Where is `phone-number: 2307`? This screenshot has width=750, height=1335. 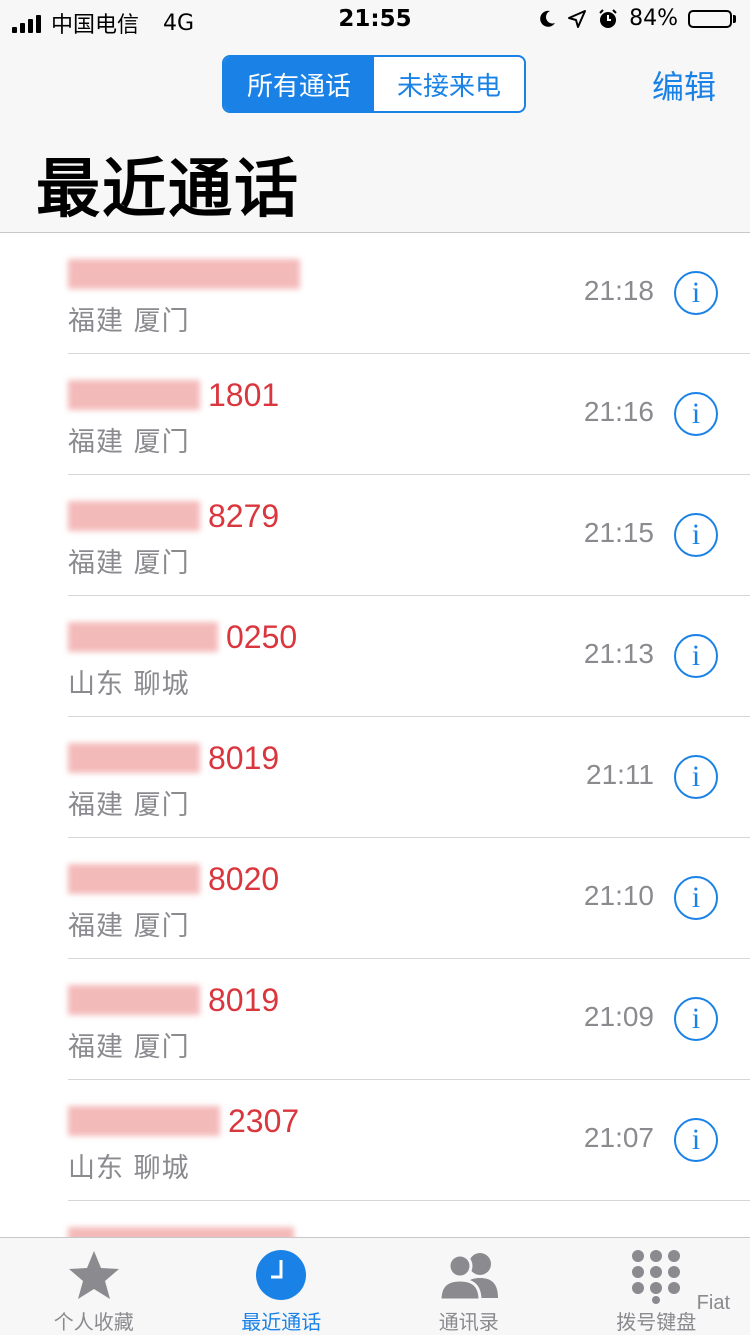 phone-number: 2307 is located at coordinates (183, 1121).